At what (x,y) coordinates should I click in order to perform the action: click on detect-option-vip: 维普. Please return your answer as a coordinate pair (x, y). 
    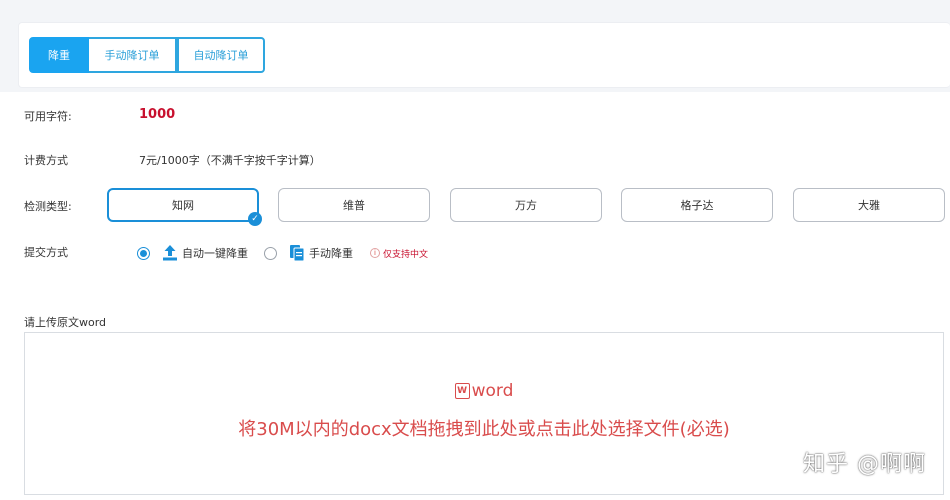
    Looking at the image, I should click on (354, 205).